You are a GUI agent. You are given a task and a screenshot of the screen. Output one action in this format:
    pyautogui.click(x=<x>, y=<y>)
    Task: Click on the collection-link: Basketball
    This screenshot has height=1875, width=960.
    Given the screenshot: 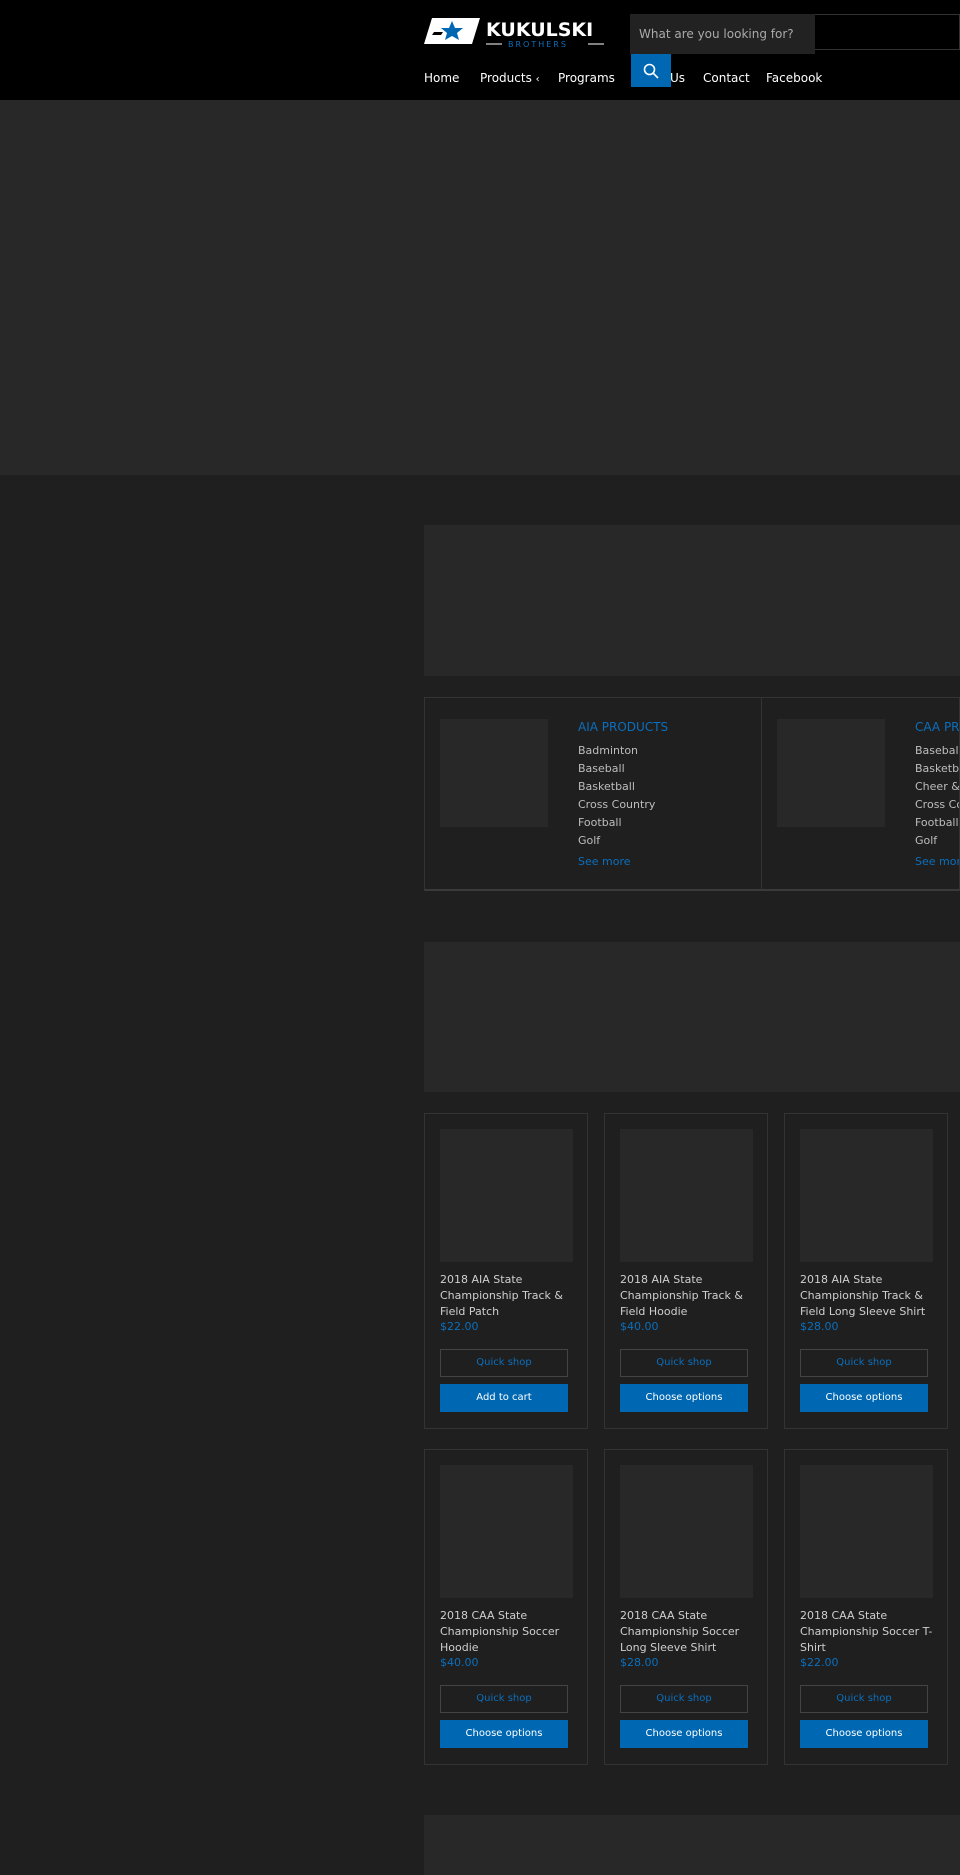 What is the action you would take?
    pyautogui.click(x=616, y=787)
    